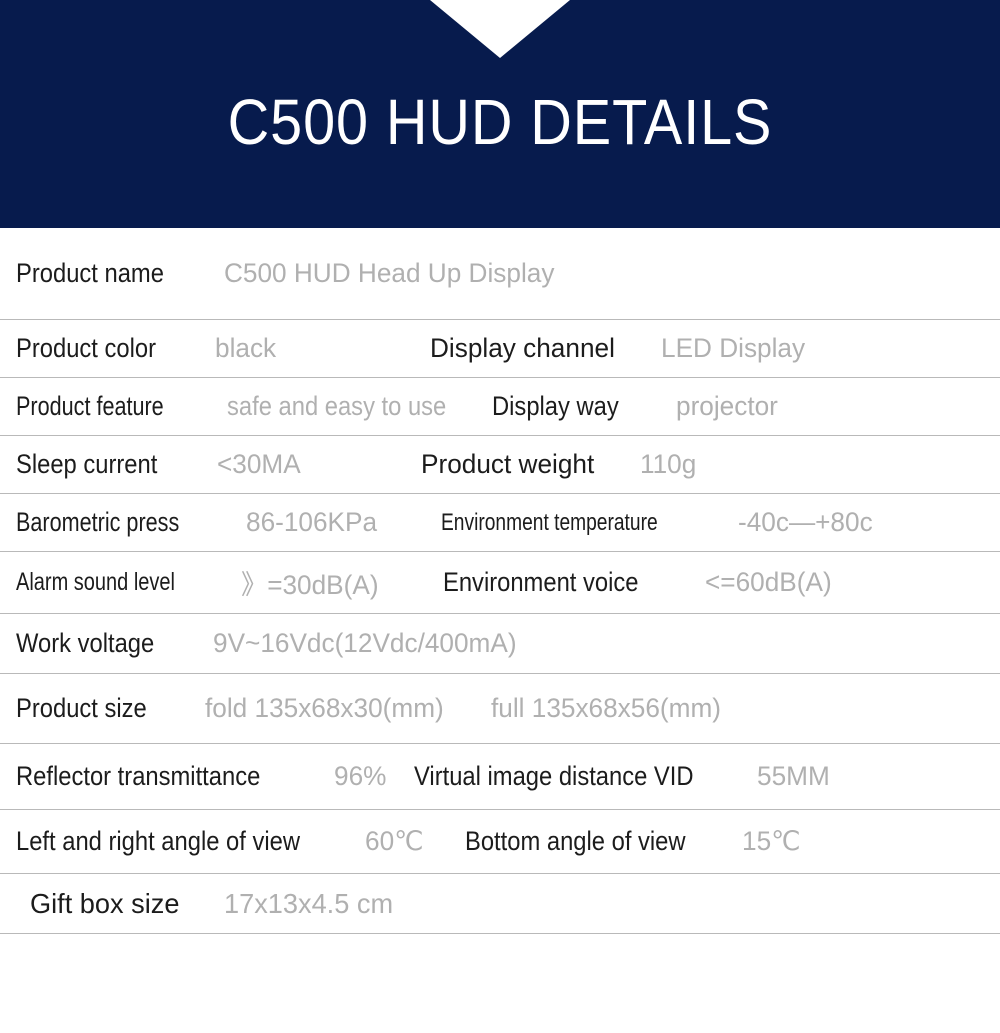  I want to click on spec-value-left-right-angle-of-view: 60℃, so click(394, 841).